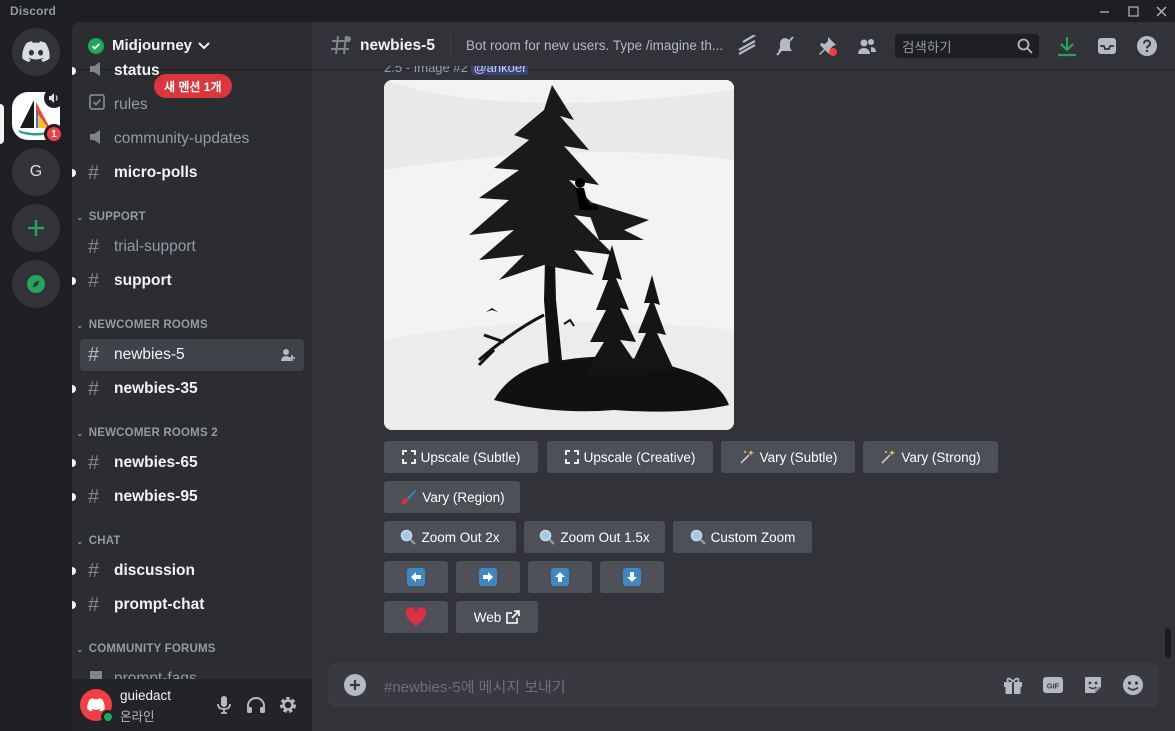 The height and width of the screenshot is (731, 1175). I want to click on gift-icon, so click(1013, 685).